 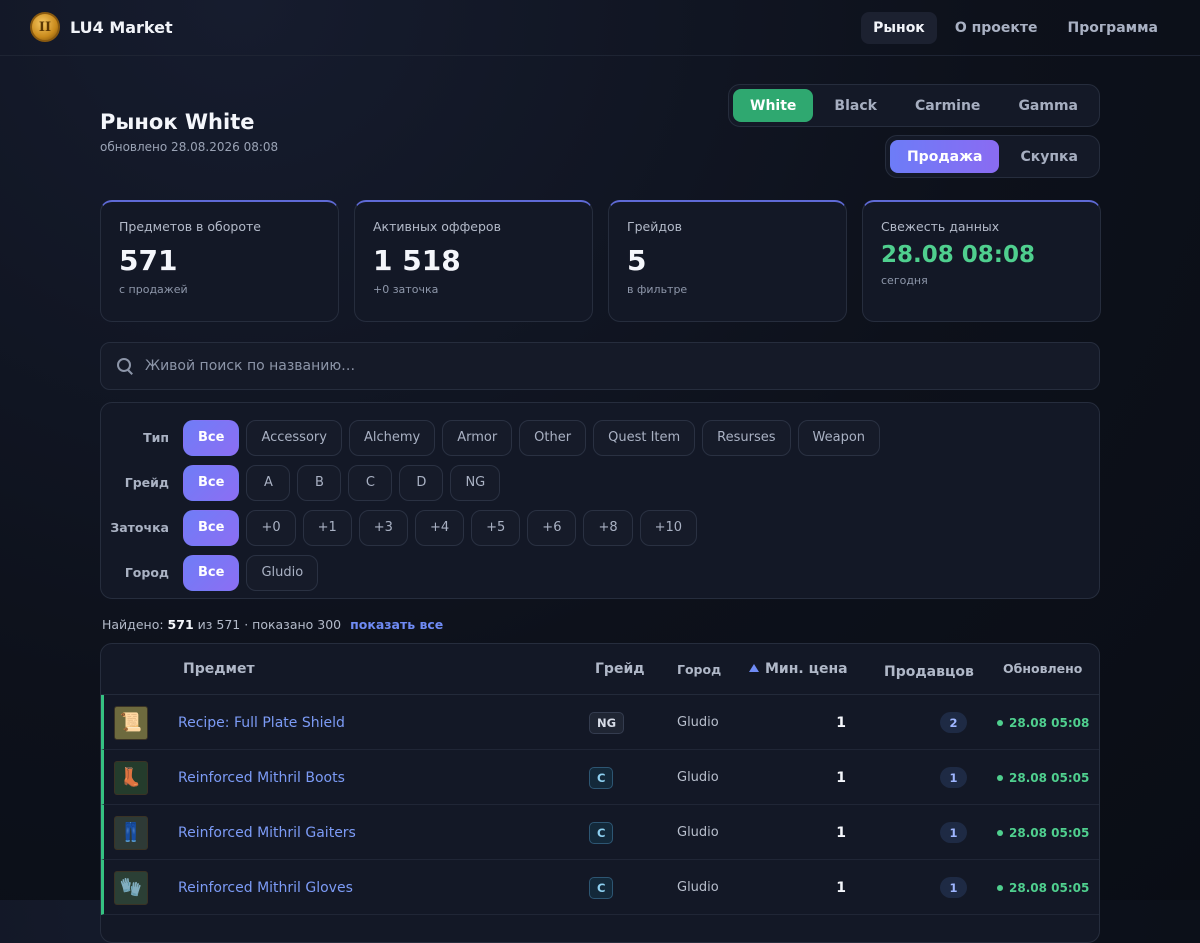 I want to click on mode-sell-button: Продажа, so click(x=944, y=156).